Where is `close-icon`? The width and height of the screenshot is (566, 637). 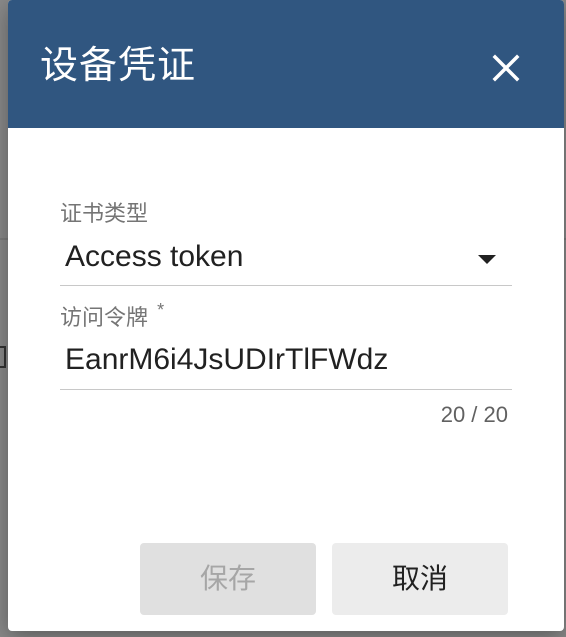 close-icon is located at coordinates (506, 68).